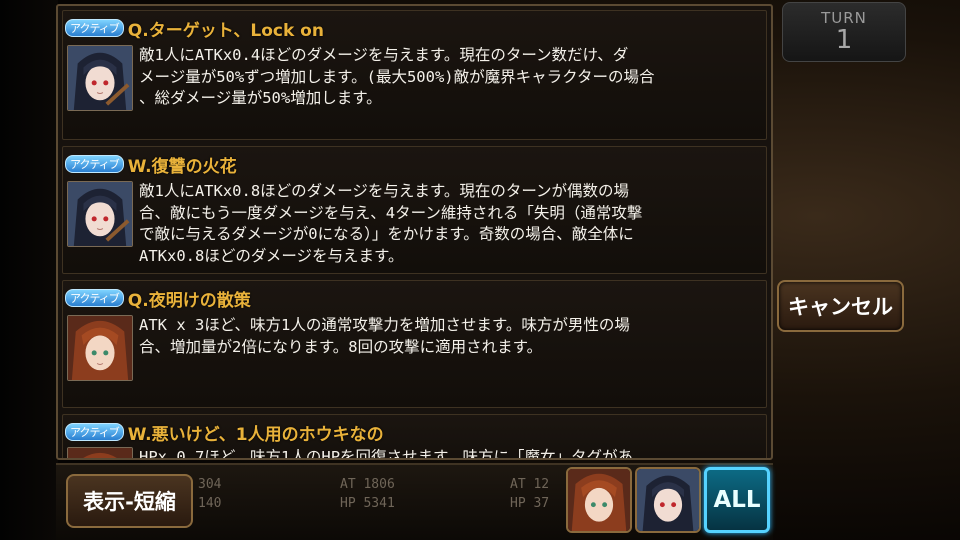  I want to click on ghost-stat-line: 304, so click(210, 484).